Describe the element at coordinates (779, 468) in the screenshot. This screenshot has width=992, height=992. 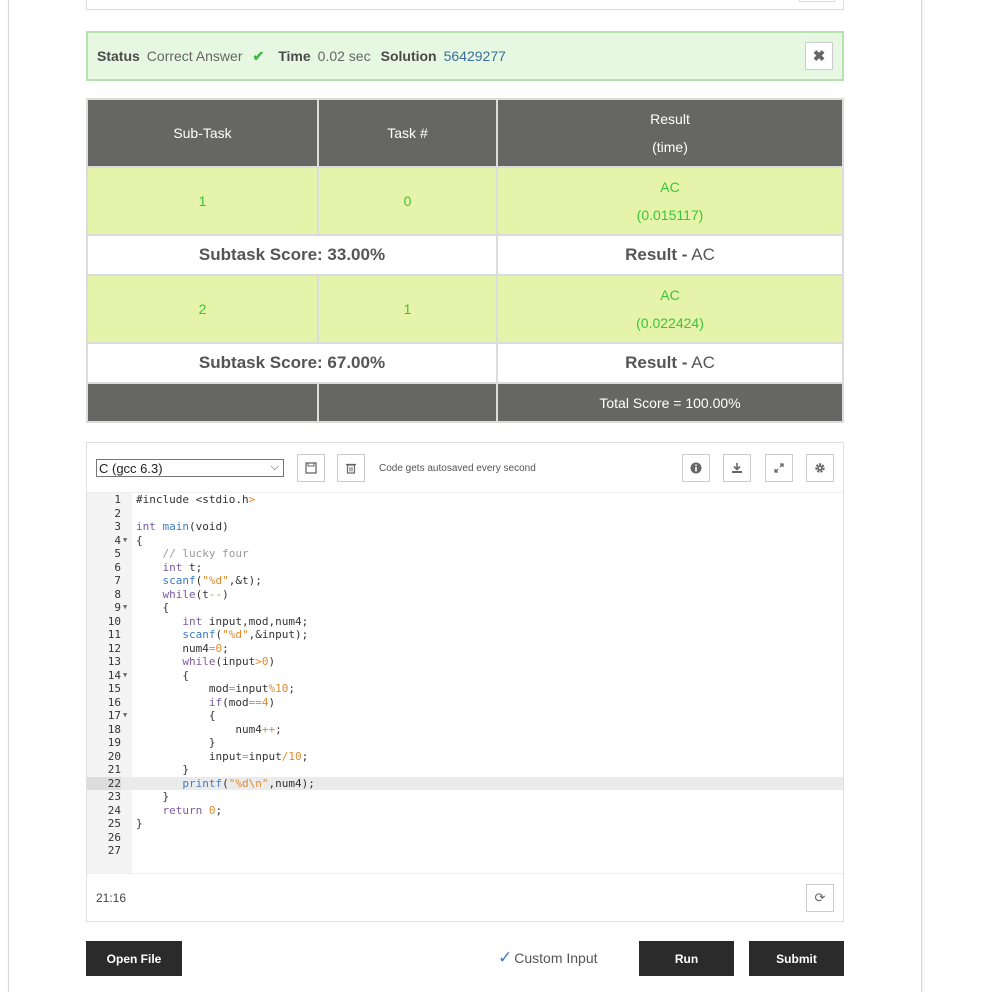
I see `expand-icon` at that location.